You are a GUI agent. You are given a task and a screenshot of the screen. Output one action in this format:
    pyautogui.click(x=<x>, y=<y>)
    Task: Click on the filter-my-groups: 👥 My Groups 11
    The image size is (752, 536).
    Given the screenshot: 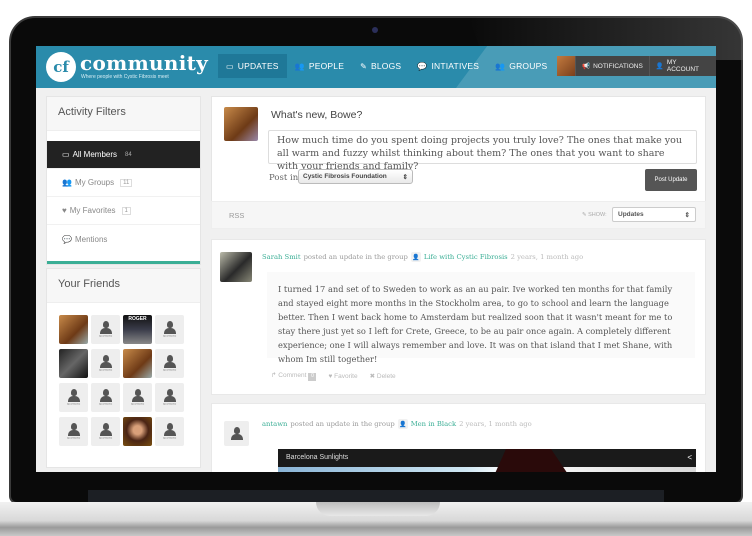 What is the action you would take?
    pyautogui.click(x=123, y=183)
    